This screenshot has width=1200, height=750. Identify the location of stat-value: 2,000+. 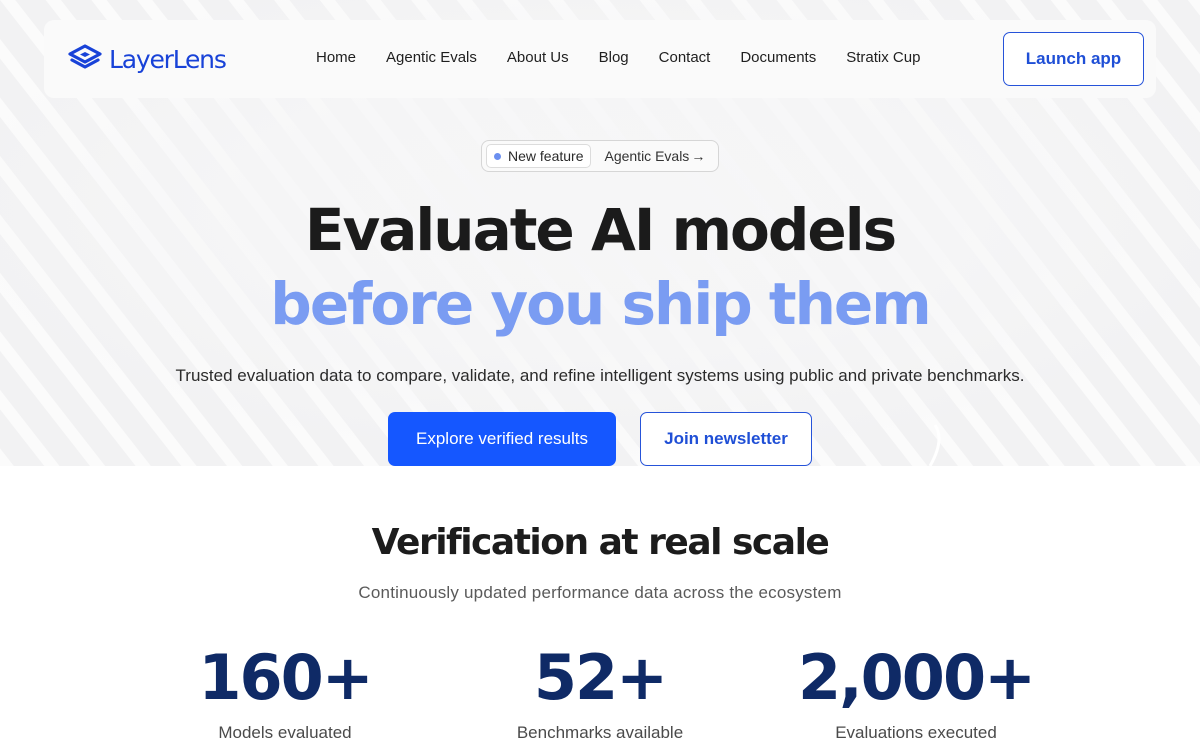
(916, 677).